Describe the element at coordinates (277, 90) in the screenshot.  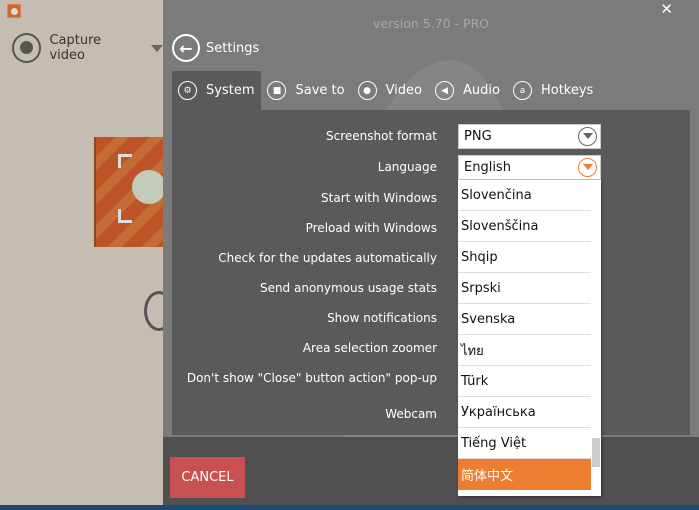
I see `folder-icon: ■` at that location.